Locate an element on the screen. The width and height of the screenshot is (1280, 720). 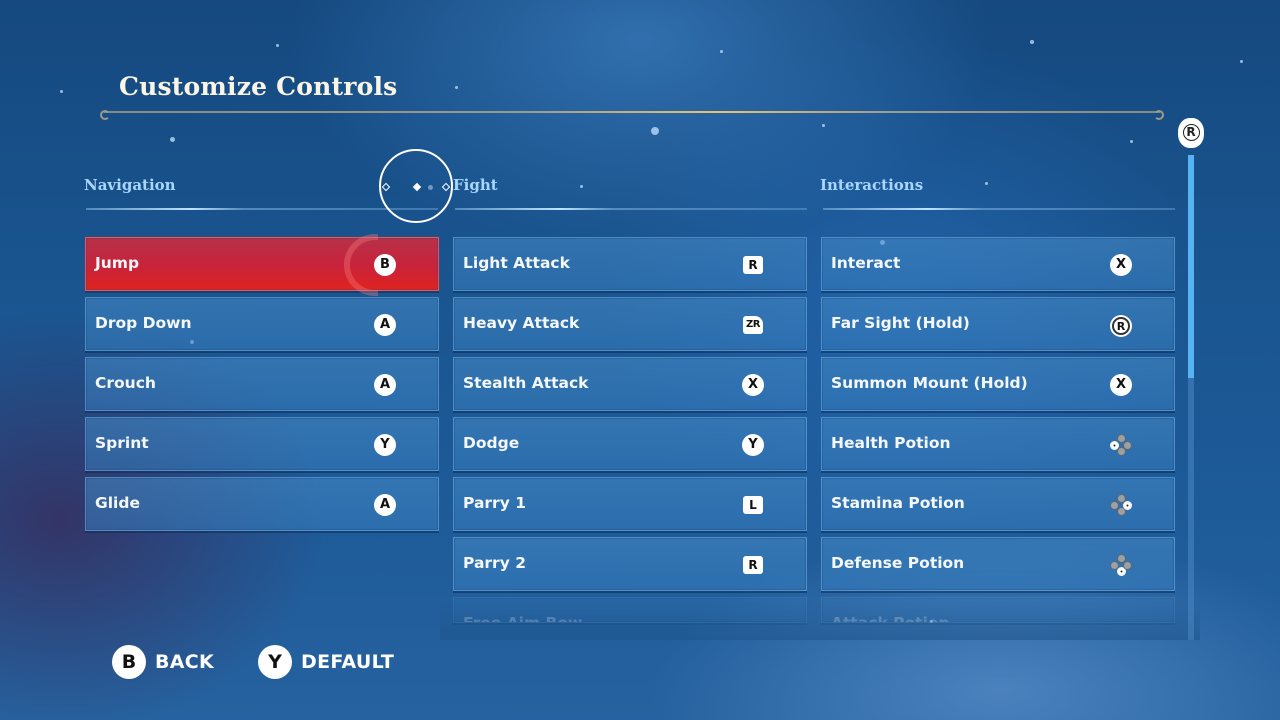
control-row-parry-2: Parry 2 R is located at coordinates (630, 564).